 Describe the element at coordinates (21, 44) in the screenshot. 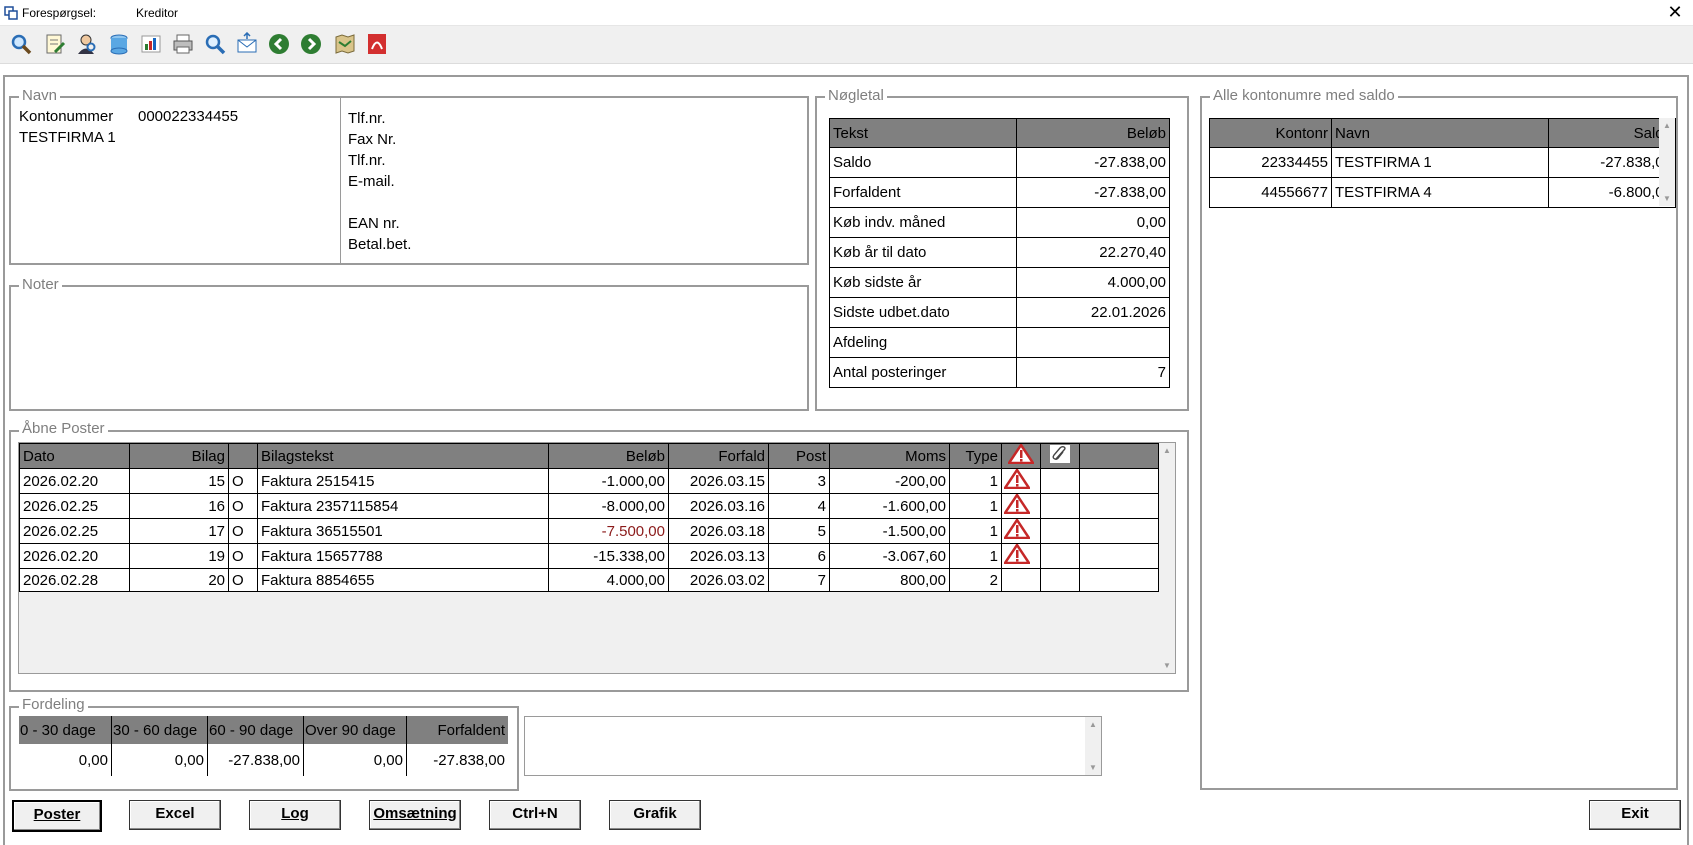

I see `search-icon` at that location.